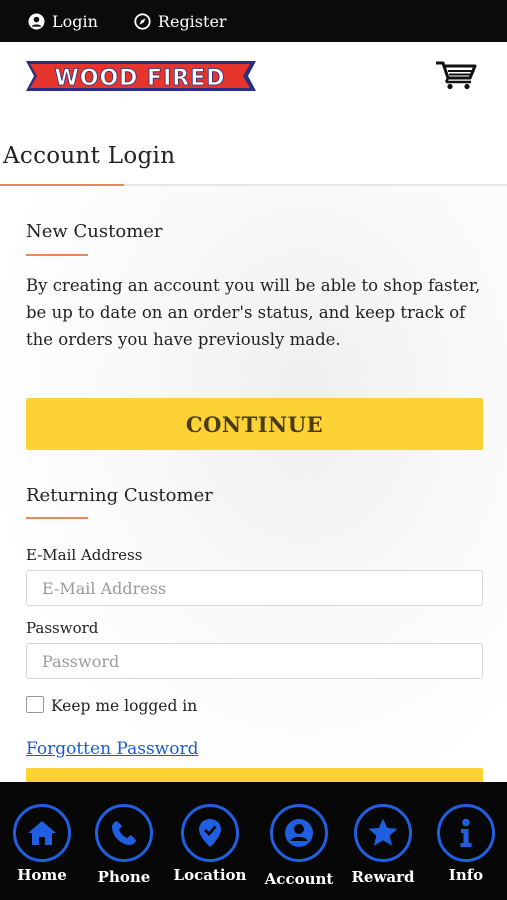 This screenshot has width=507, height=900. What do you see at coordinates (299, 833) in the screenshot?
I see `account-icon` at bounding box center [299, 833].